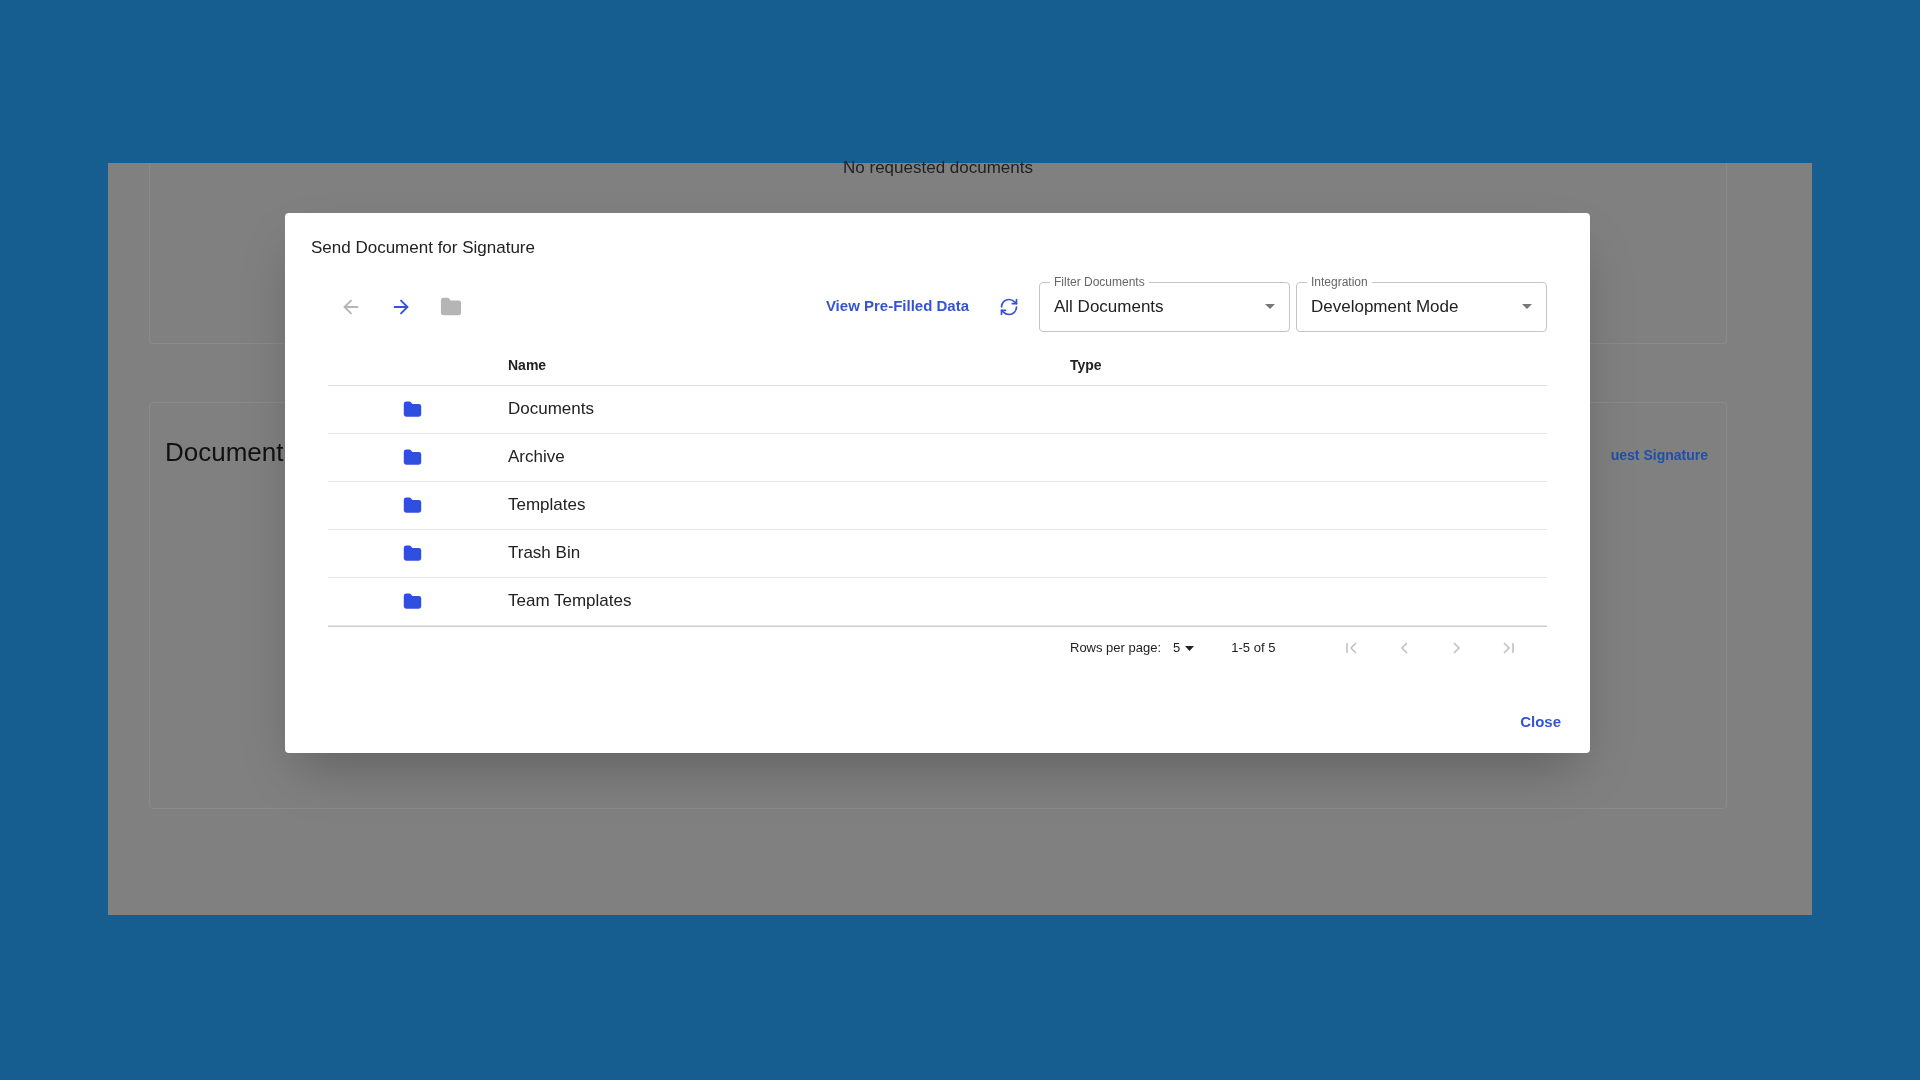 The height and width of the screenshot is (1080, 1920). Describe the element at coordinates (1540, 721) in the screenshot. I see `close-button: Close` at that location.